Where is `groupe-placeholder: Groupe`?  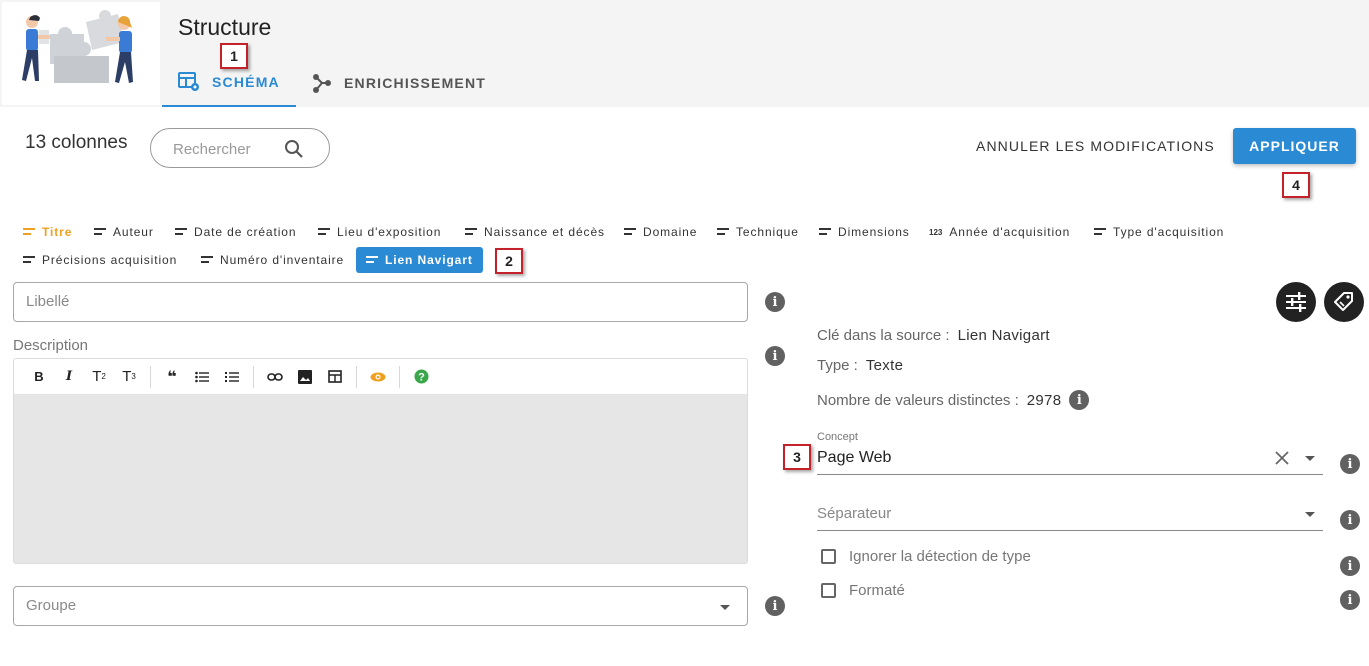
groupe-placeholder: Groupe is located at coordinates (51, 605).